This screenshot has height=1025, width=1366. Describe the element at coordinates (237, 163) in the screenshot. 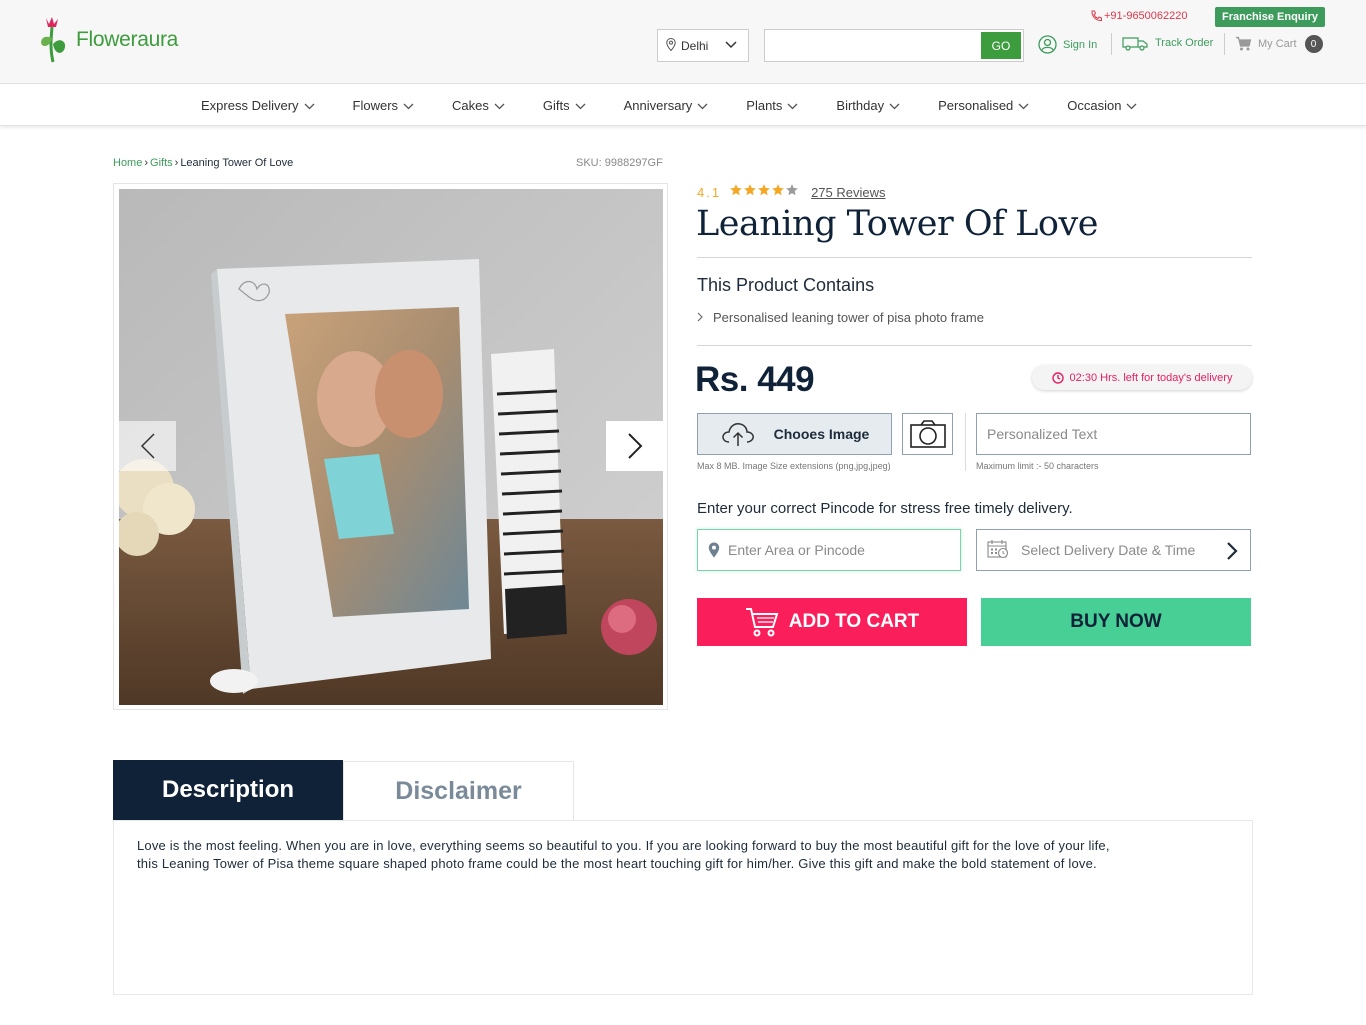

I see `breadcrumb-current: Leaning Tower Of Love` at that location.